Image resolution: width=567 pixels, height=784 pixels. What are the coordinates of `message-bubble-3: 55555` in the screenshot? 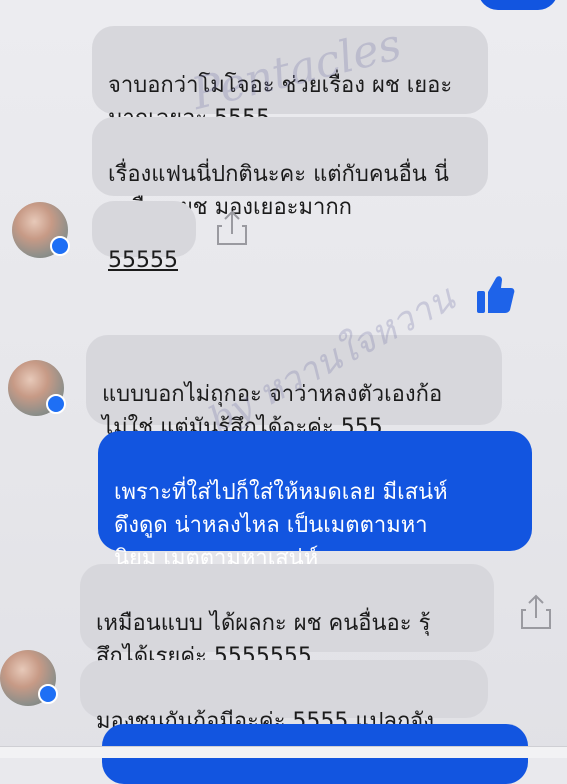 It's located at (144, 237).